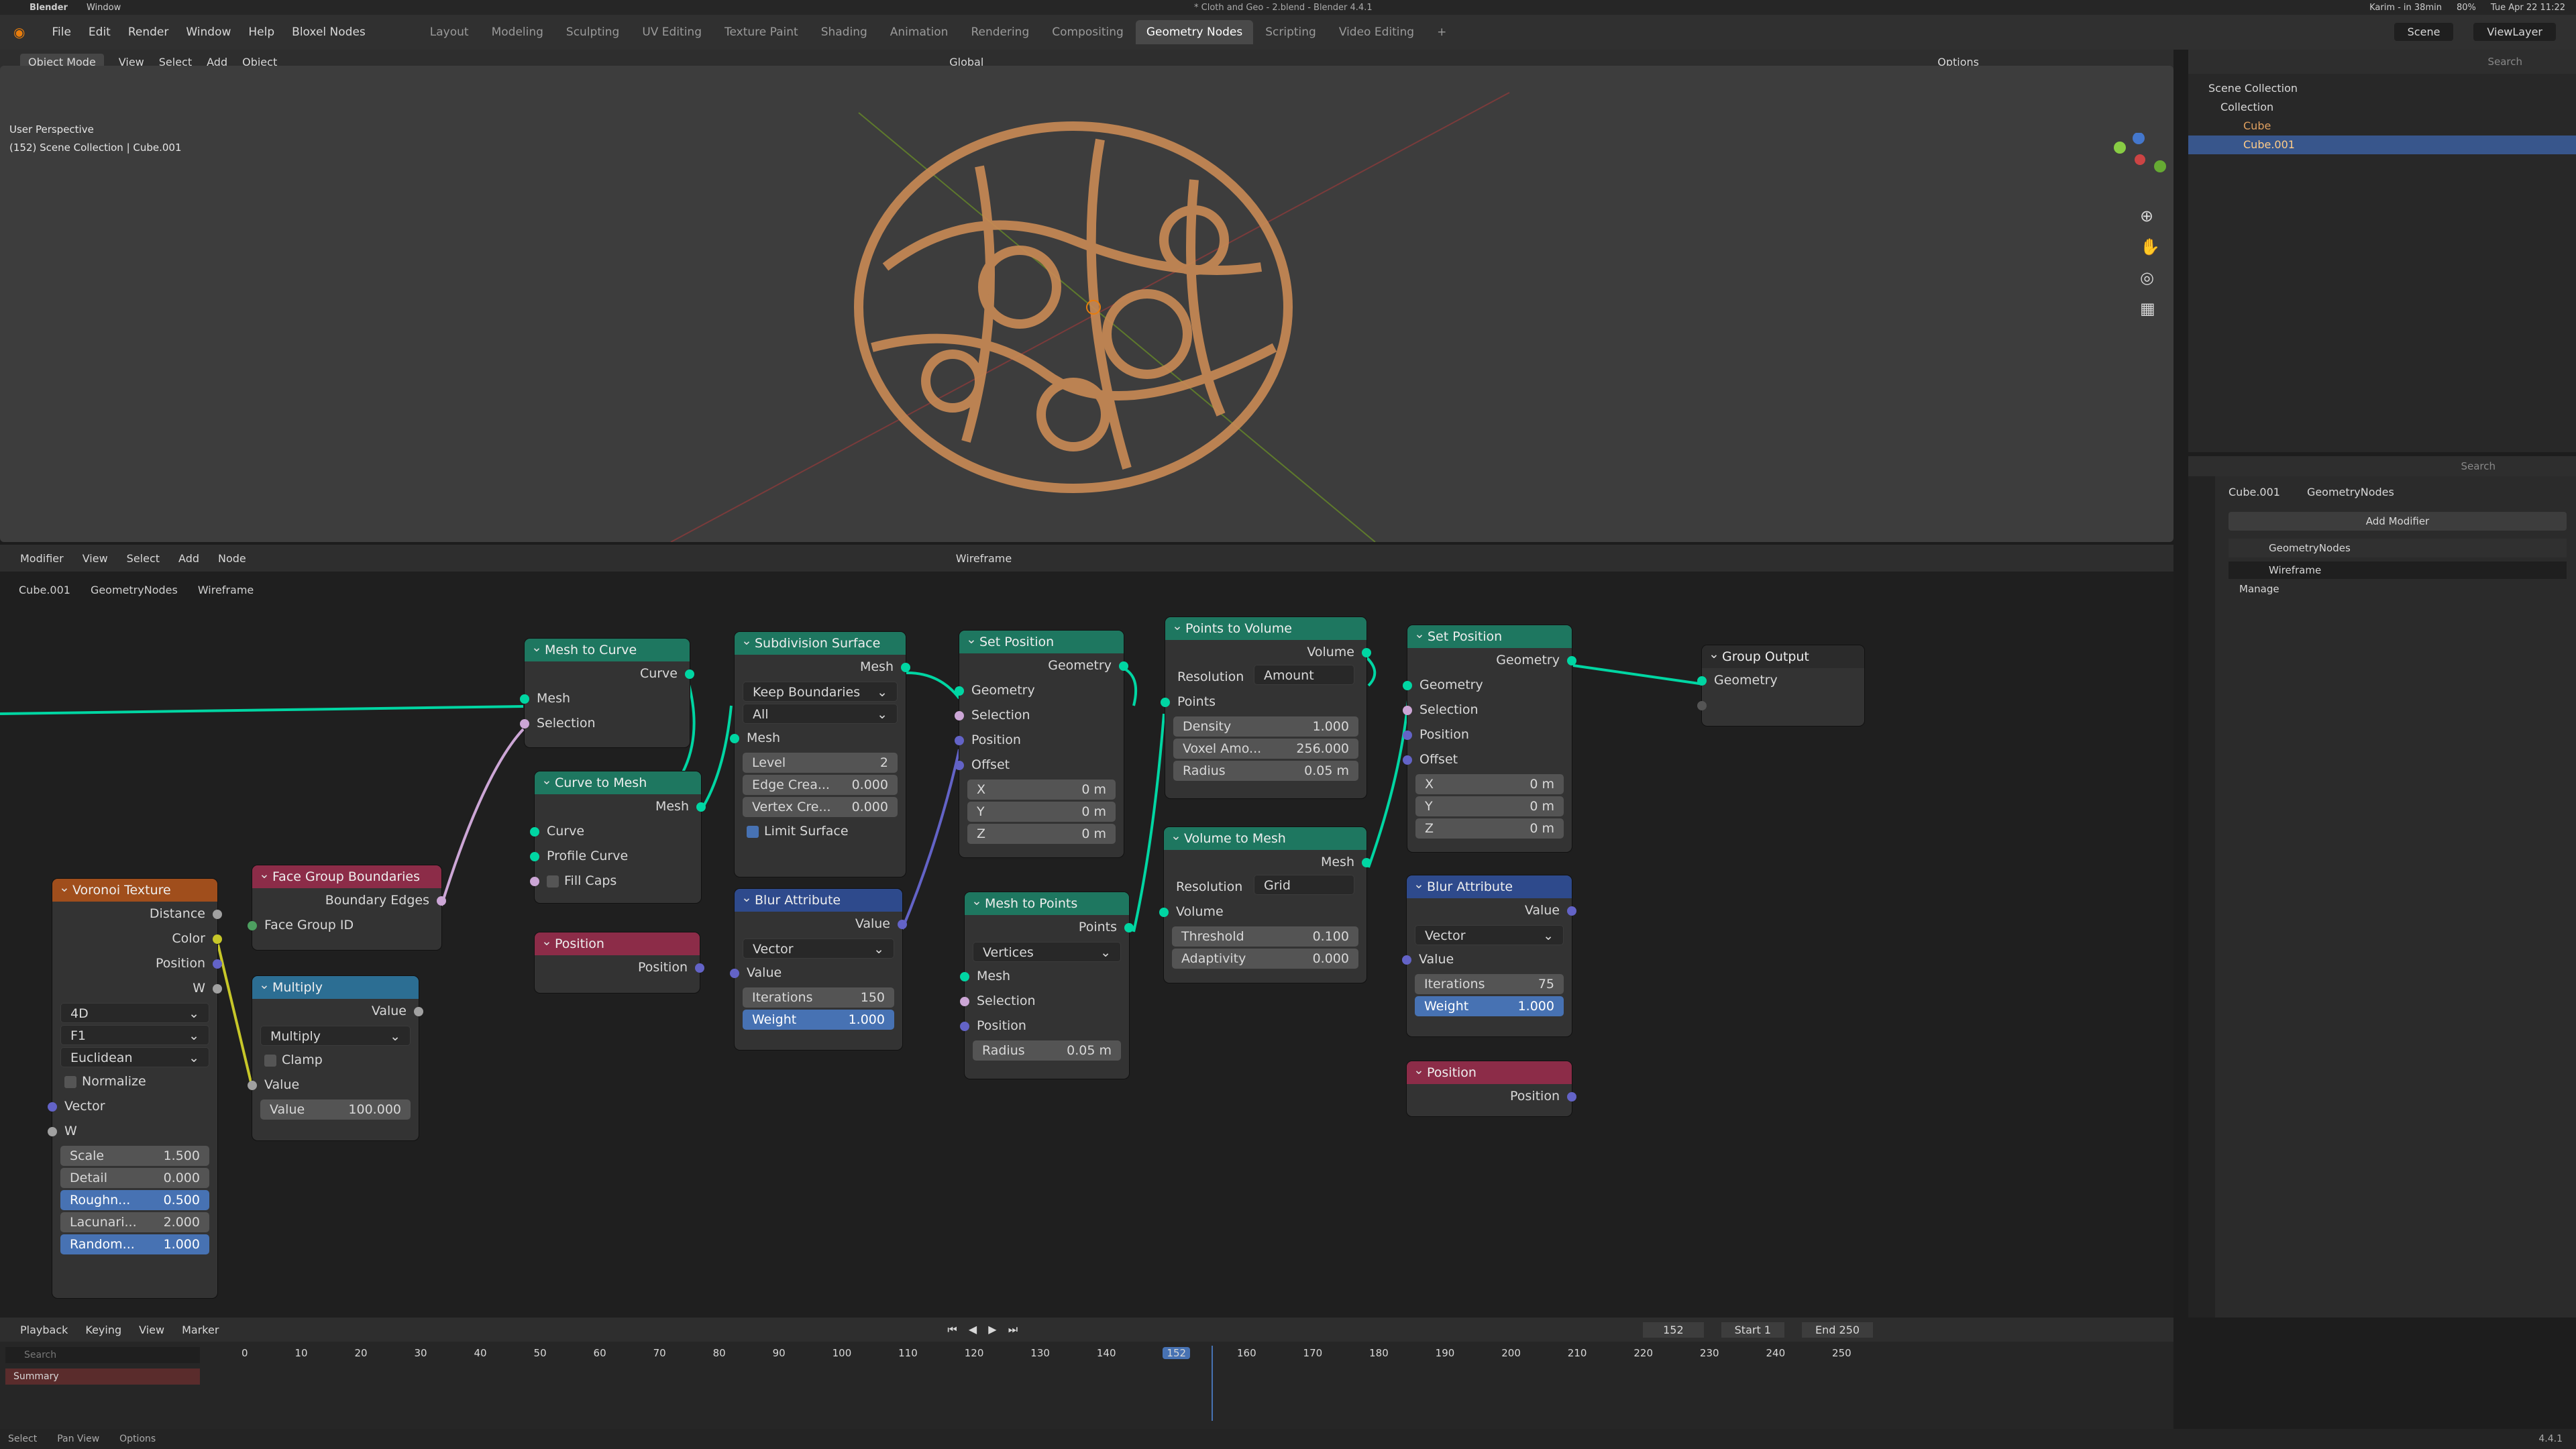 The image size is (2576, 1449). Describe the element at coordinates (2150, 246) in the screenshot. I see `pan-hand-icon: ✋` at that location.